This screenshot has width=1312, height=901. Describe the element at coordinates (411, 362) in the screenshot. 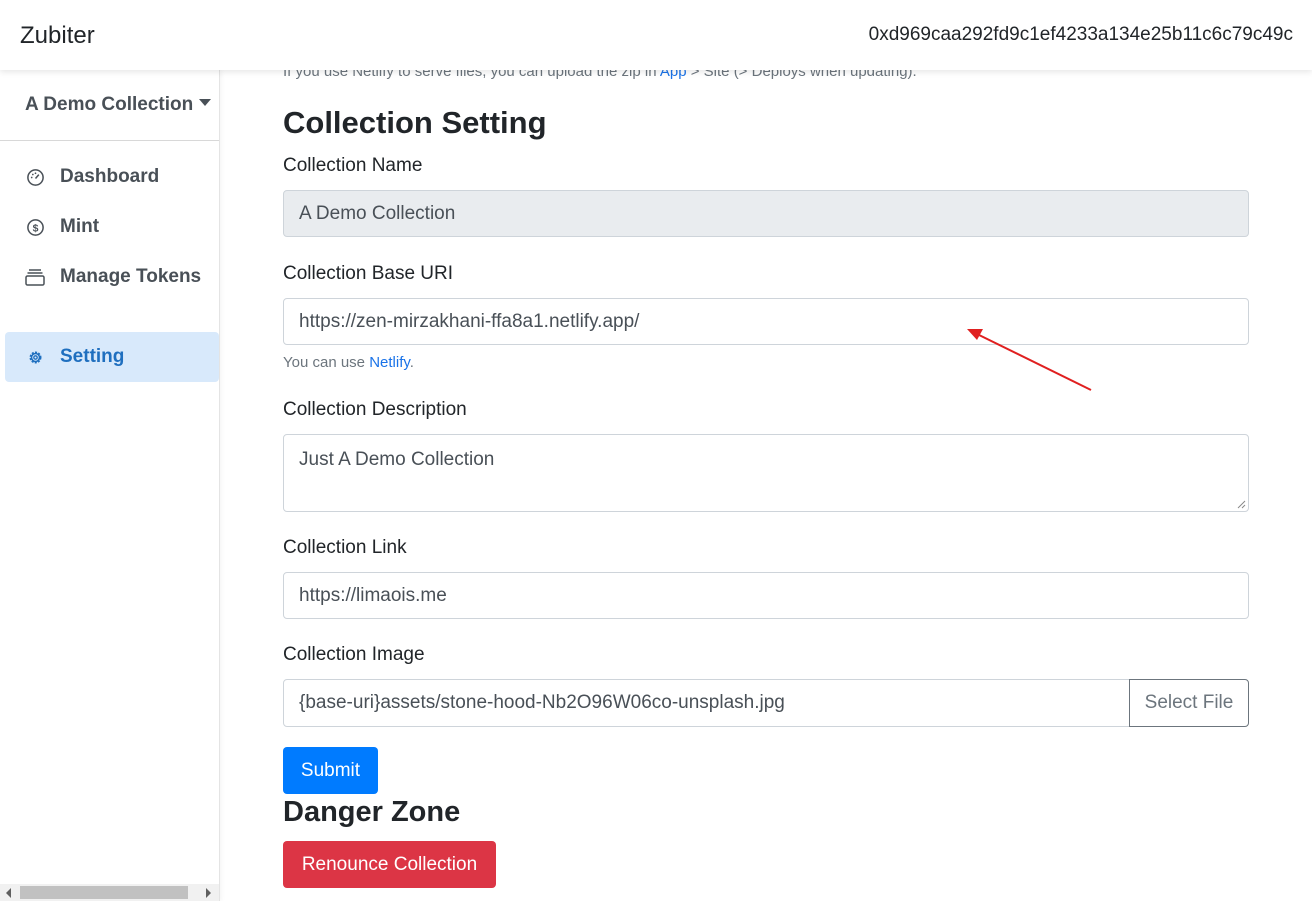

I see `help-text-end: .` at that location.